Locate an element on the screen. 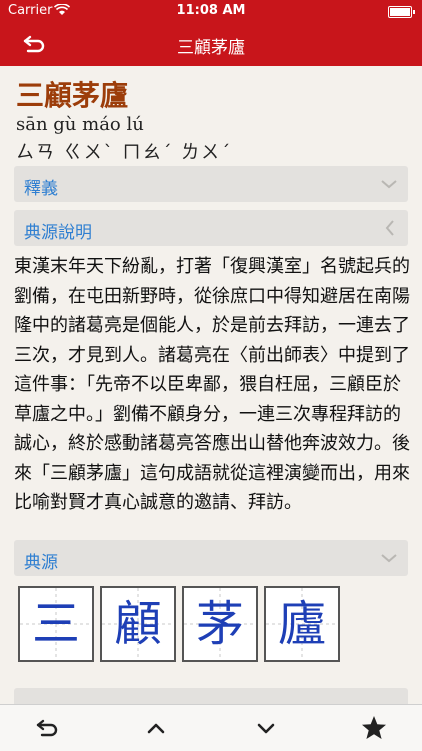 This screenshot has width=422, height=751. status-bar: Carrier 11:08 AM is located at coordinates (211, 11).